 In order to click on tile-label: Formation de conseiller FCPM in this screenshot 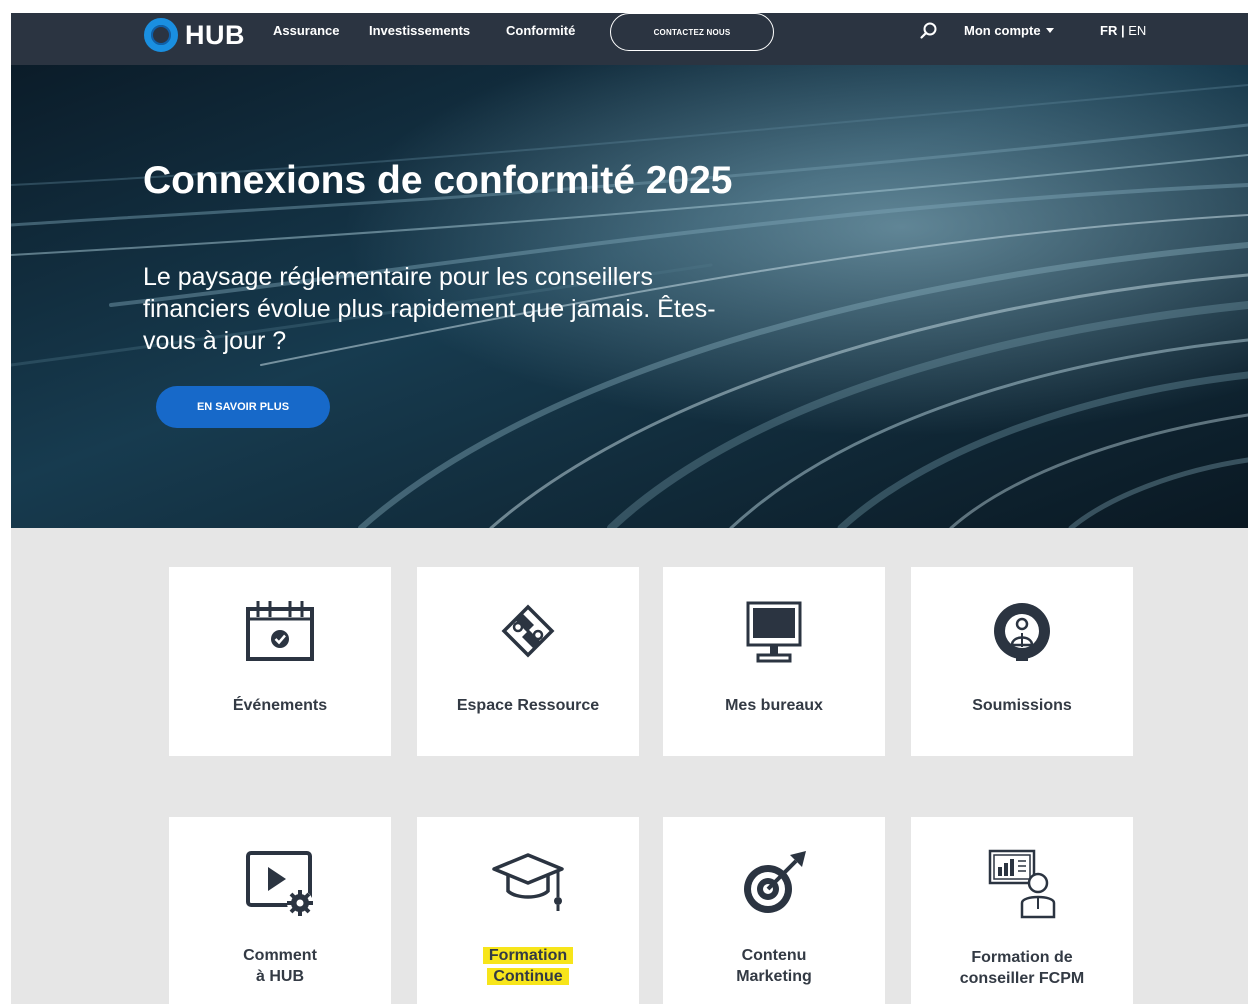, I will do `click(1022, 968)`.